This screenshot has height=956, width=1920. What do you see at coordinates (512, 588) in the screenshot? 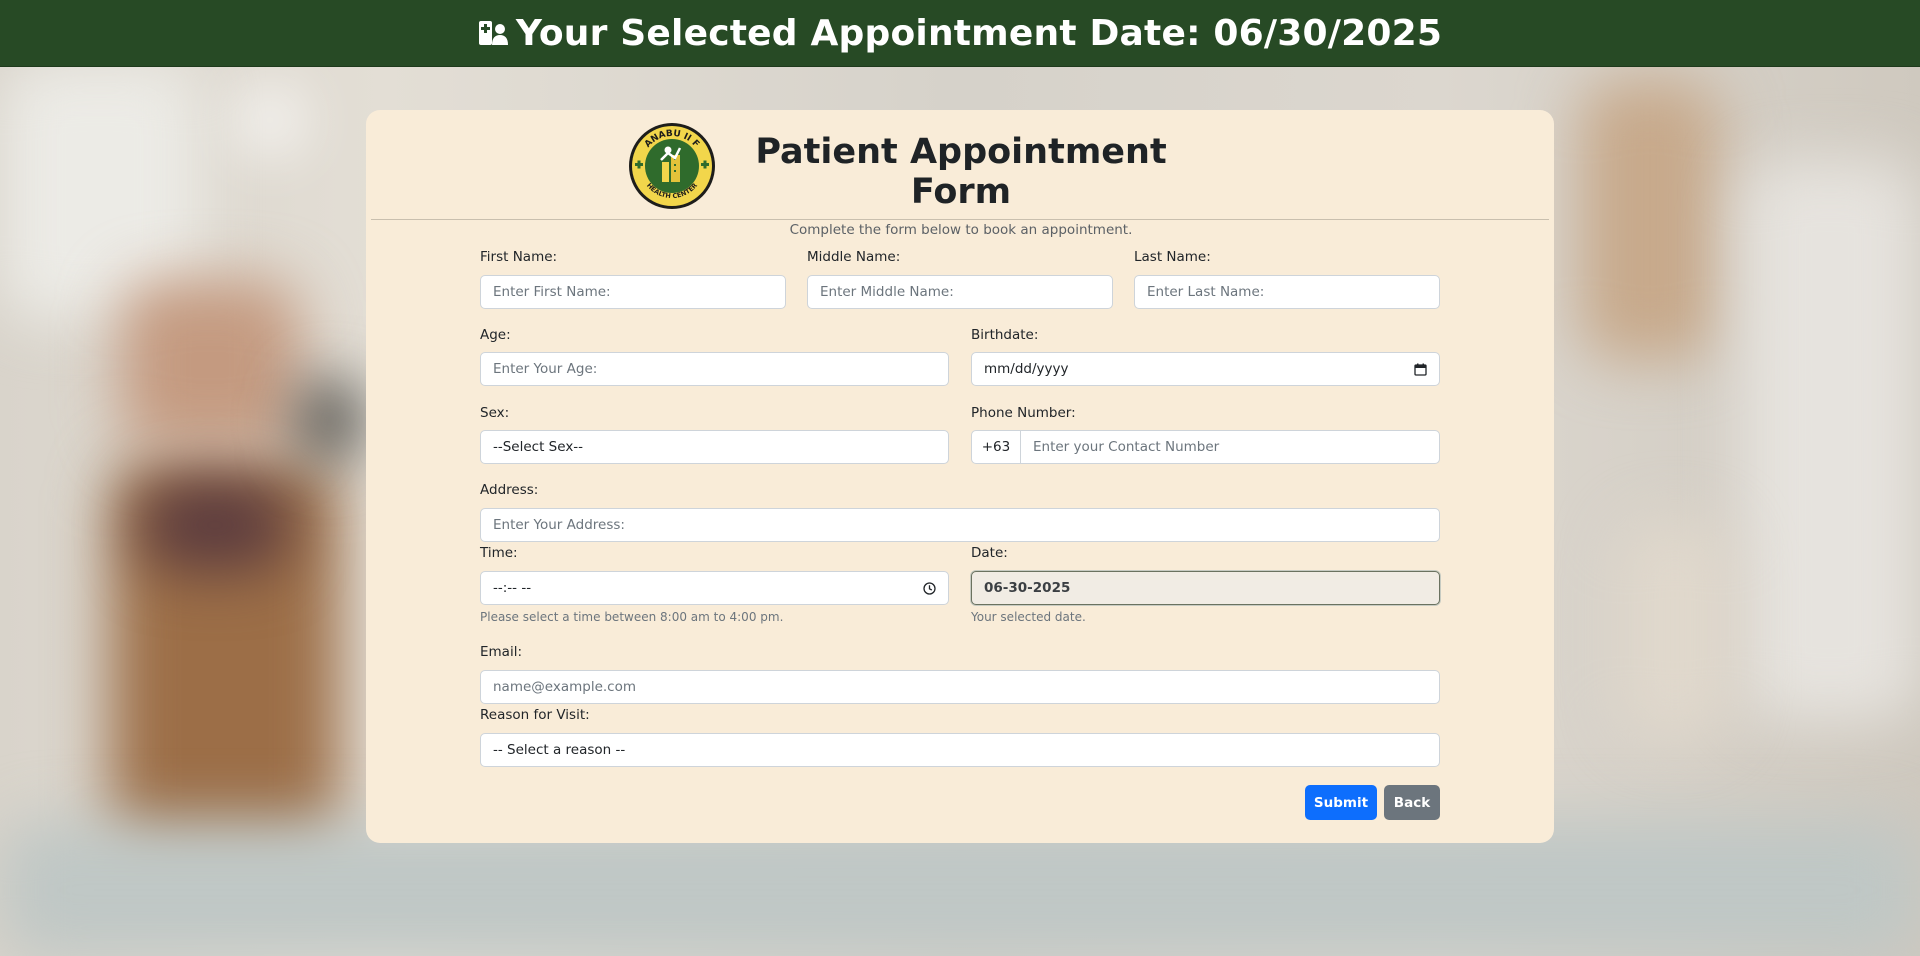
I see `time-value: --:-- --` at bounding box center [512, 588].